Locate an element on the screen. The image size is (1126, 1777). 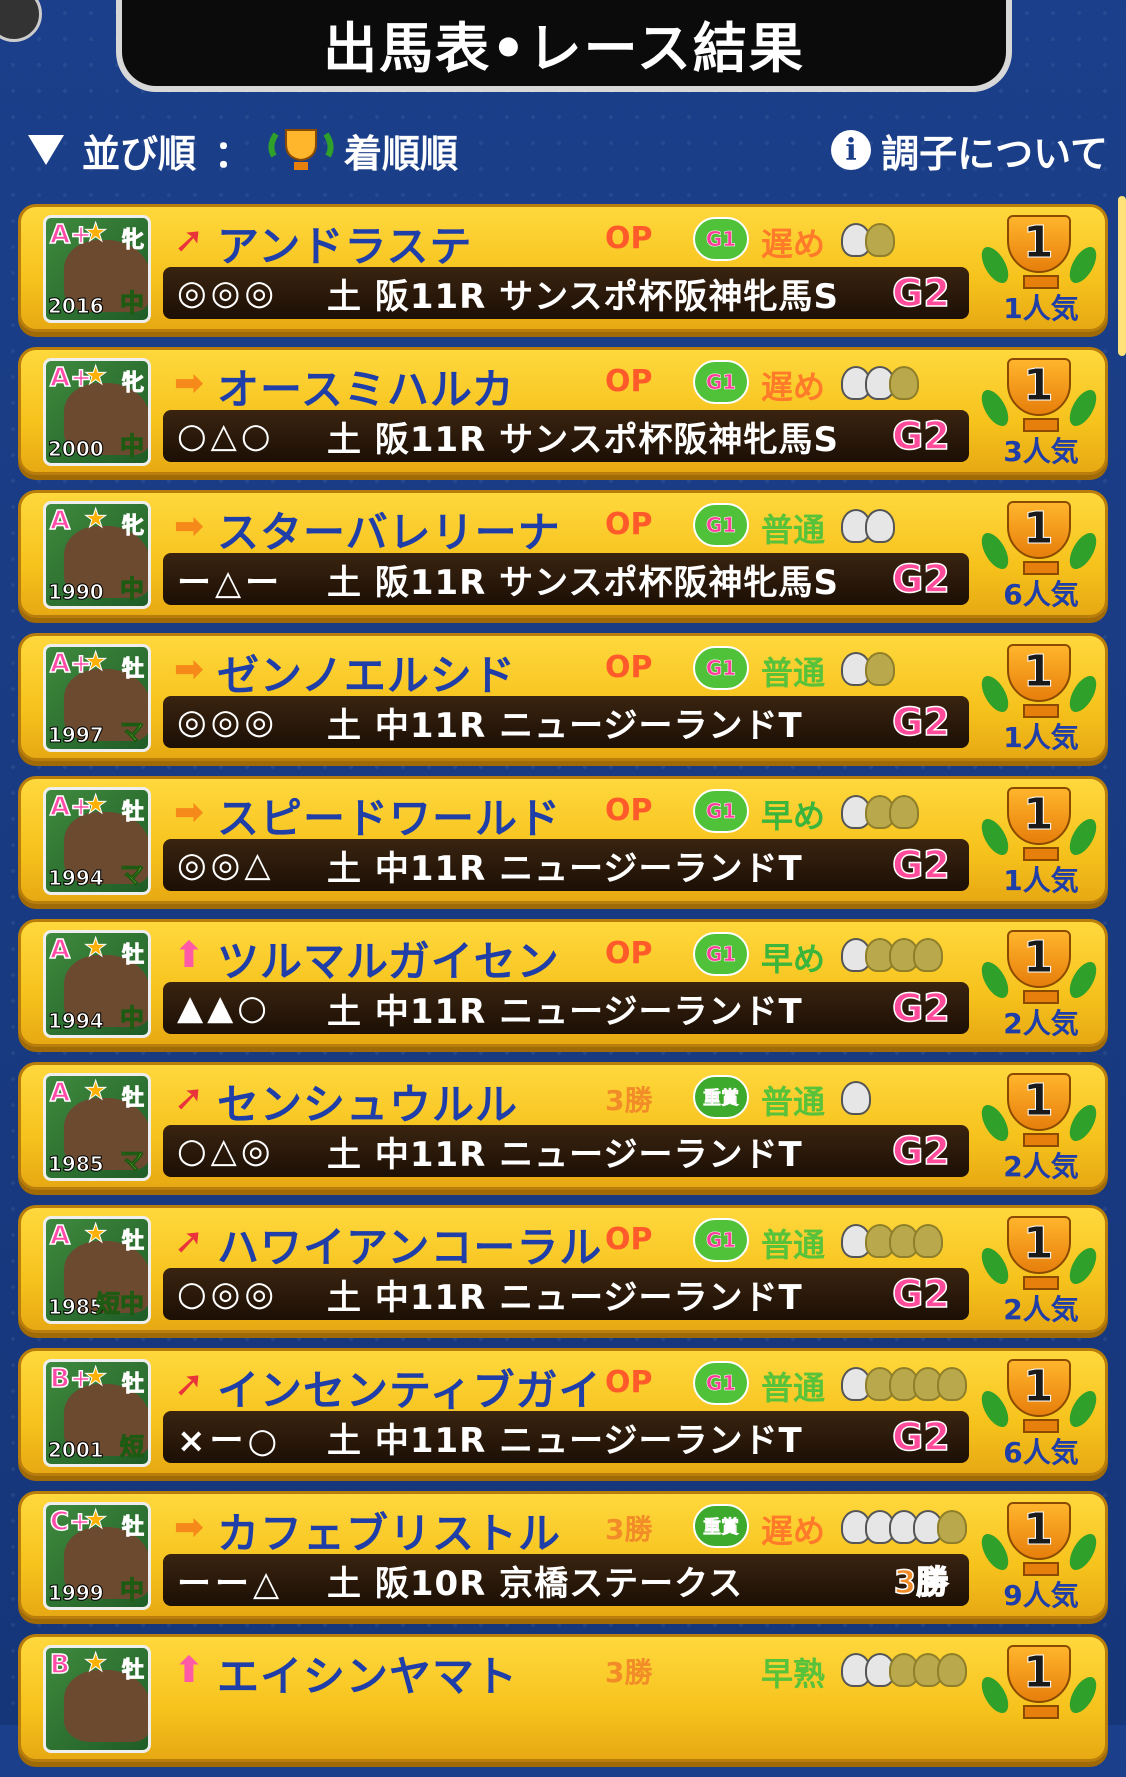
distance-label: 中 is located at coordinates (132, 446).